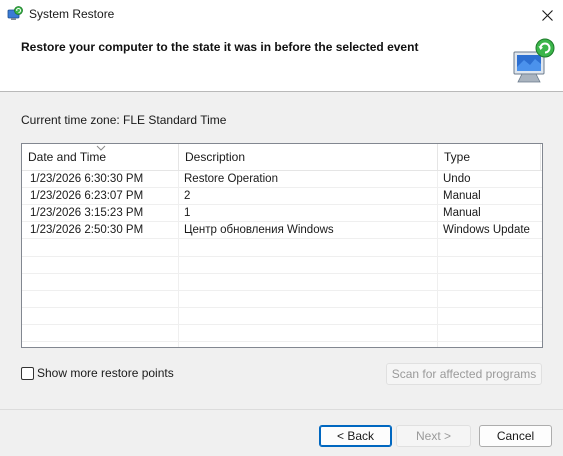 The height and width of the screenshot is (456, 563). What do you see at coordinates (87, 230) in the screenshot?
I see `cell-date: 1/23/2026 2:50:30 PM` at bounding box center [87, 230].